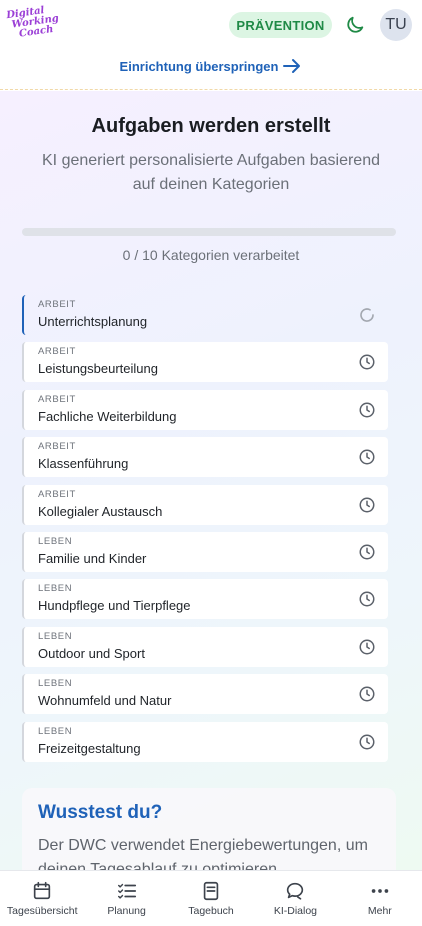 The height and width of the screenshot is (926, 422). Describe the element at coordinates (100, 511) in the screenshot. I see `category-name: Kollegialer Austausch` at that location.